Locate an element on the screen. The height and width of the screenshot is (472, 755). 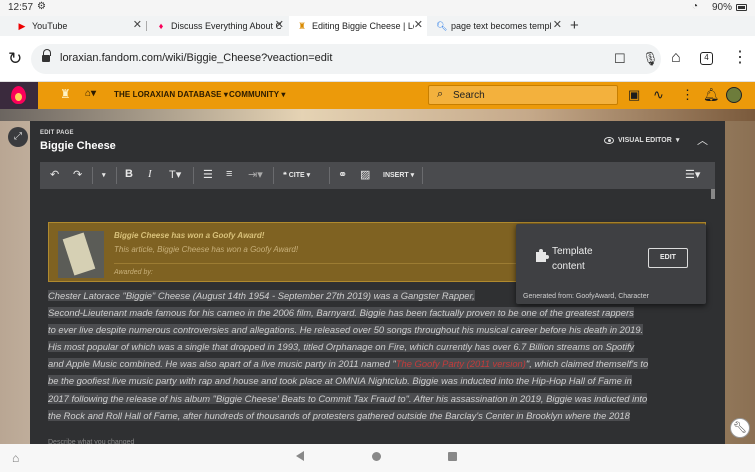
editor-mode-label: VISUAL EDITOR is located at coordinates (645, 140).